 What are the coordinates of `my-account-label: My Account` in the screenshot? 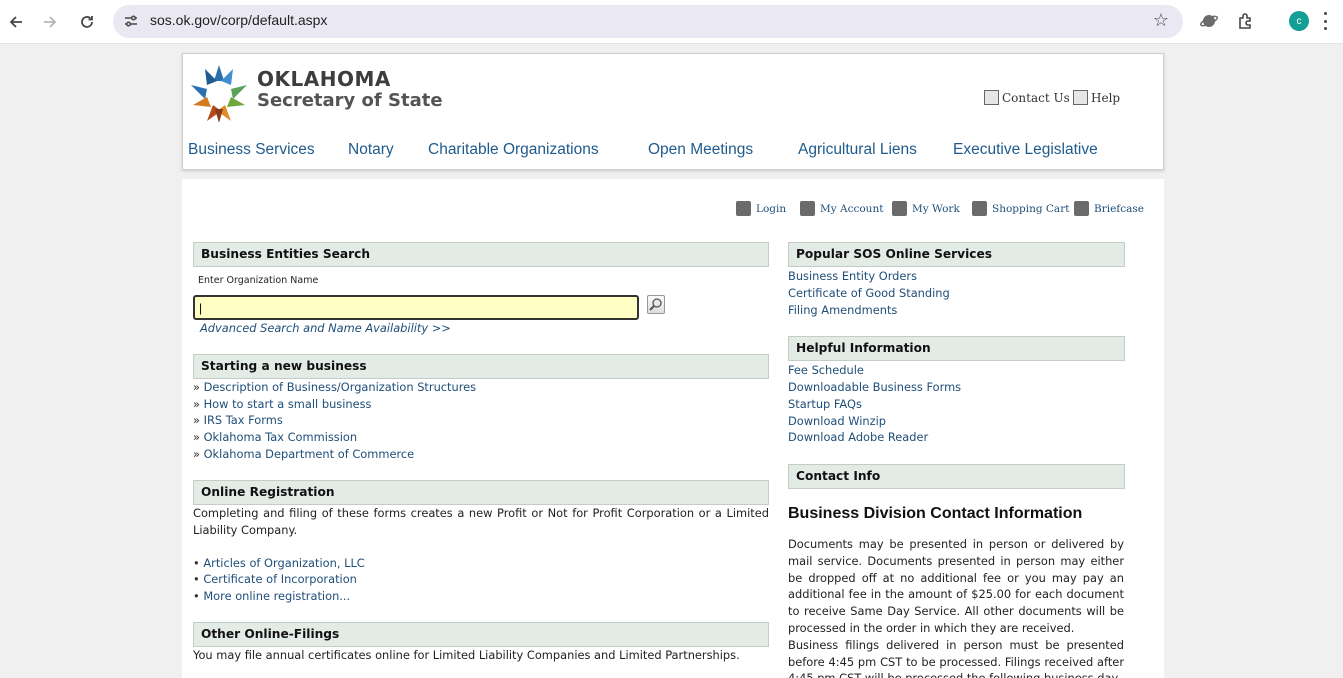 It's located at (852, 208).